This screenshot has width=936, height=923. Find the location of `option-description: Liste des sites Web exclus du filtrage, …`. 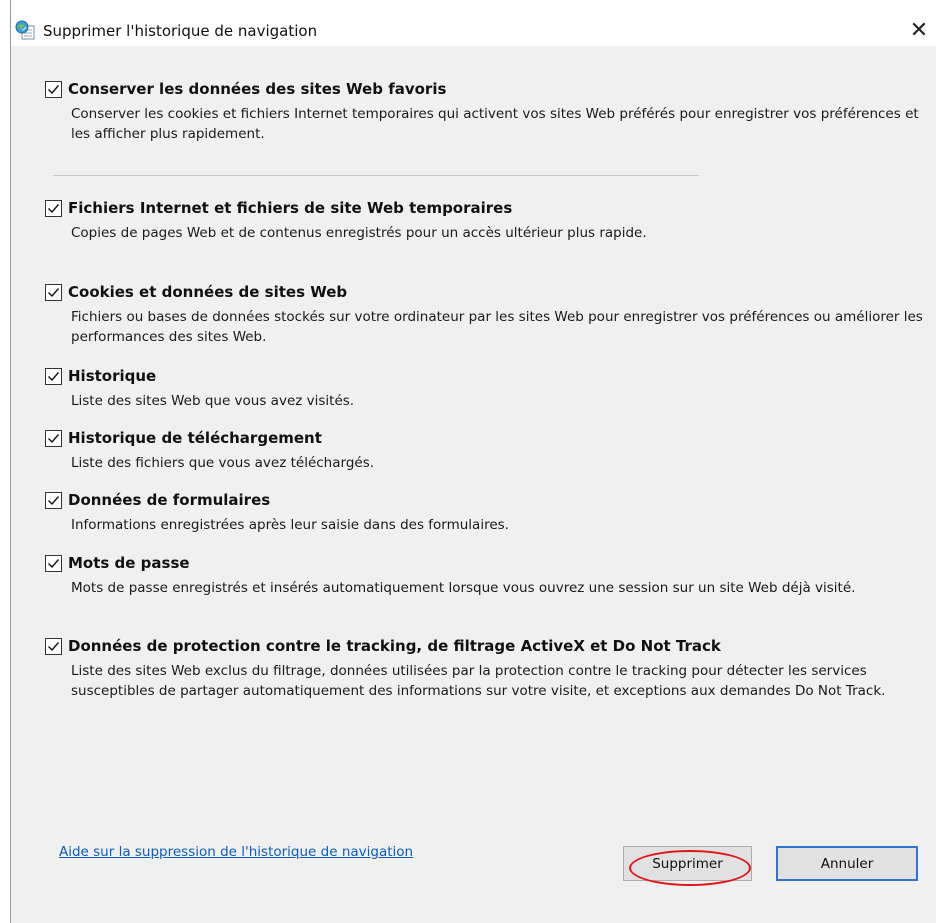

option-description: Liste des sites Web exclus du filtrage, … is located at coordinates (478, 681).